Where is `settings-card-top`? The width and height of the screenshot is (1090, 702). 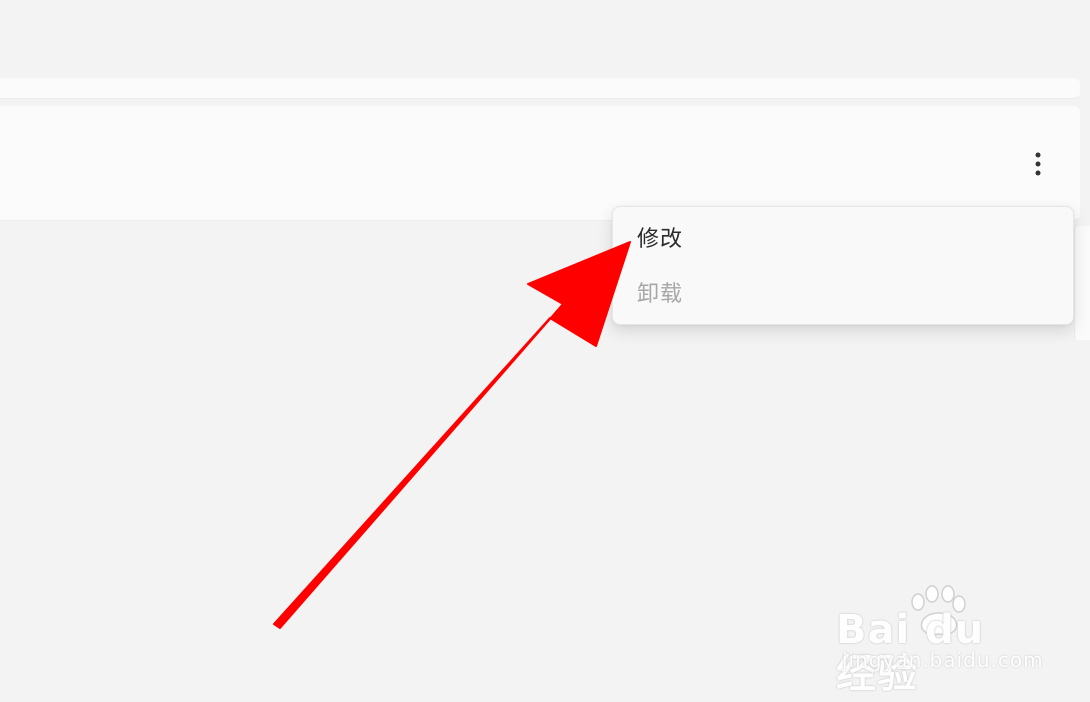
settings-card-top is located at coordinates (540, 88).